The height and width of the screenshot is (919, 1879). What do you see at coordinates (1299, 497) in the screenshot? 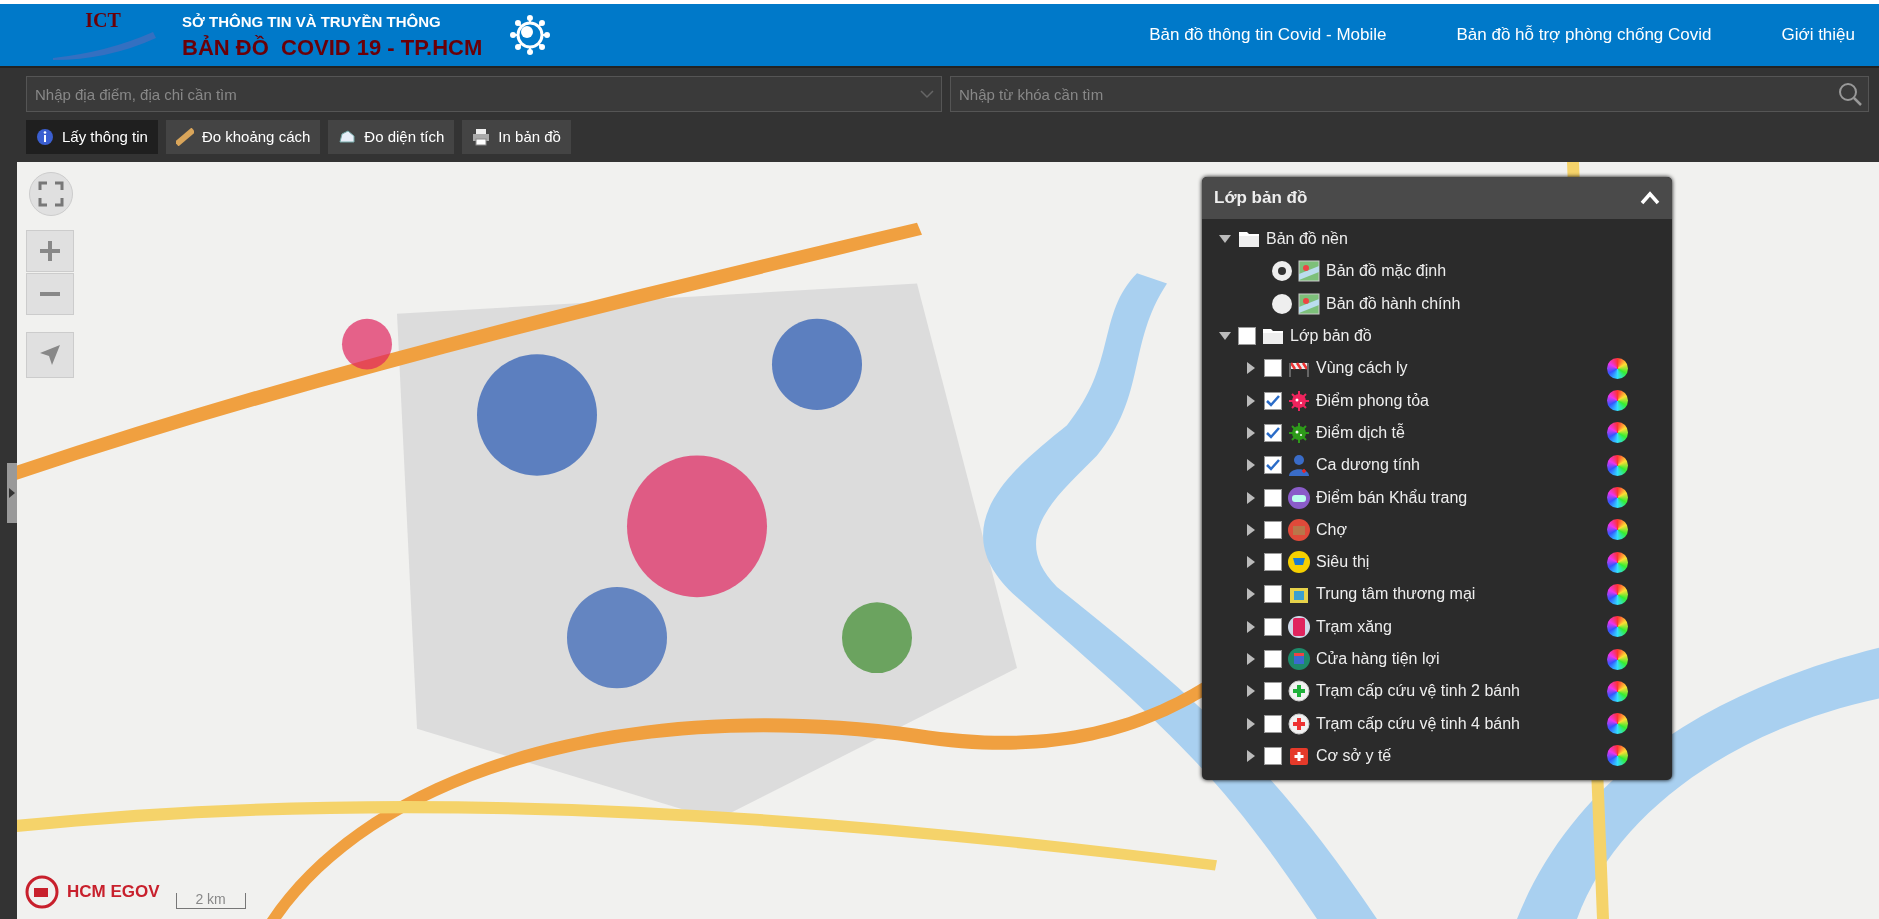
I see `mask-icon` at bounding box center [1299, 497].